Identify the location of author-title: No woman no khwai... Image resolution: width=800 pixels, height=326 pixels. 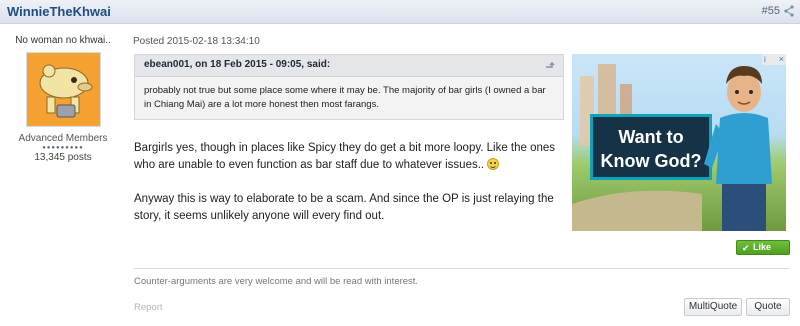
(63, 40).